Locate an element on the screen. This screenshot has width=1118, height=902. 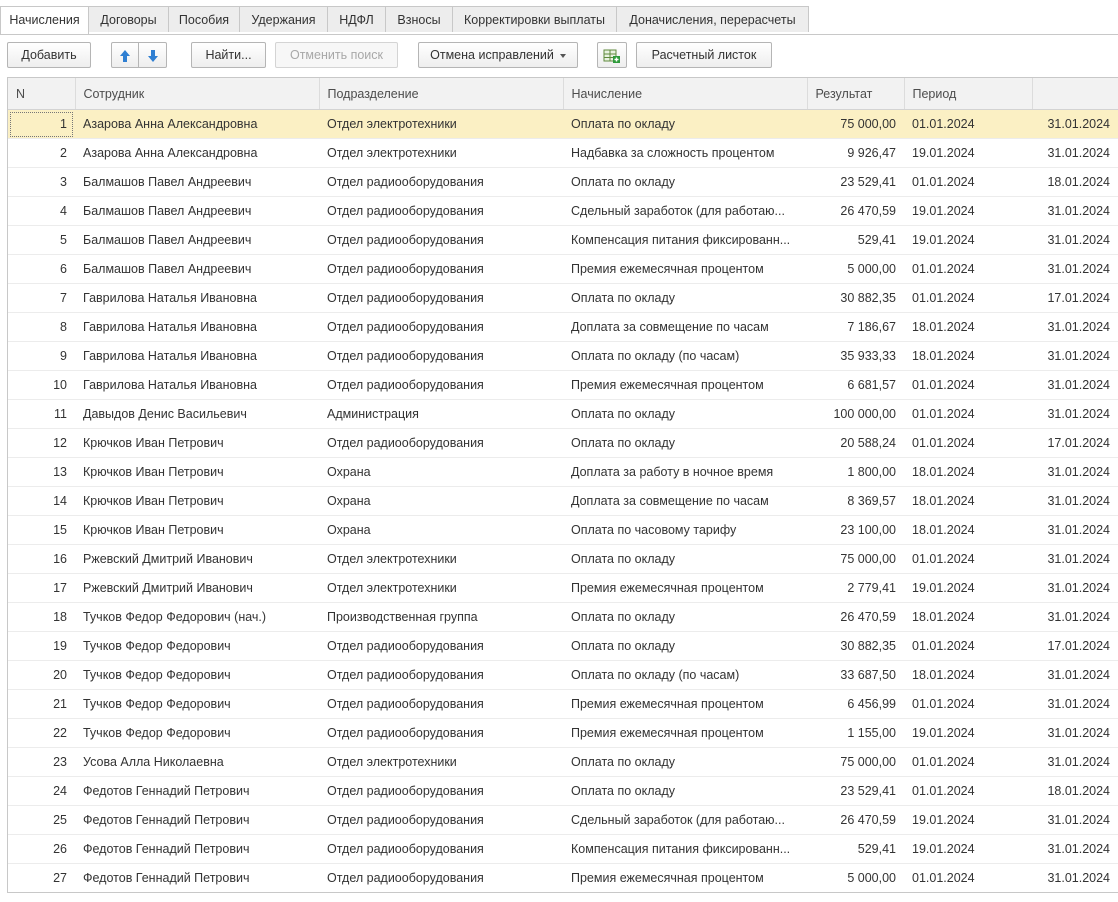
row-number: 5 is located at coordinates (41, 240).